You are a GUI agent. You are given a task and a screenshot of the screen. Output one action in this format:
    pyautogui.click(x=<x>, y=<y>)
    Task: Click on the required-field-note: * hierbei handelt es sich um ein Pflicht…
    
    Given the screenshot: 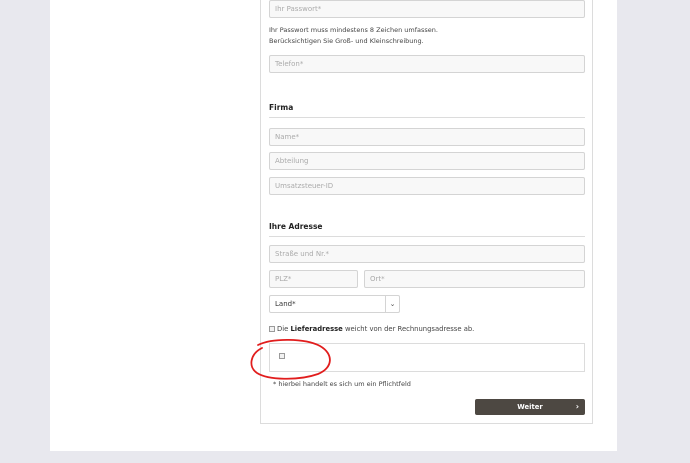 What is the action you would take?
    pyautogui.click(x=342, y=384)
    